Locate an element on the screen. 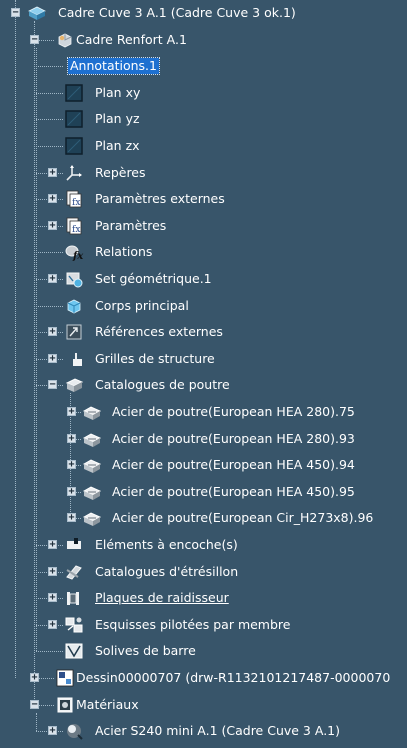 This screenshot has height=748, width=407. tree-node-label: Acier de poutre(European HEA 280).75 is located at coordinates (233, 412).